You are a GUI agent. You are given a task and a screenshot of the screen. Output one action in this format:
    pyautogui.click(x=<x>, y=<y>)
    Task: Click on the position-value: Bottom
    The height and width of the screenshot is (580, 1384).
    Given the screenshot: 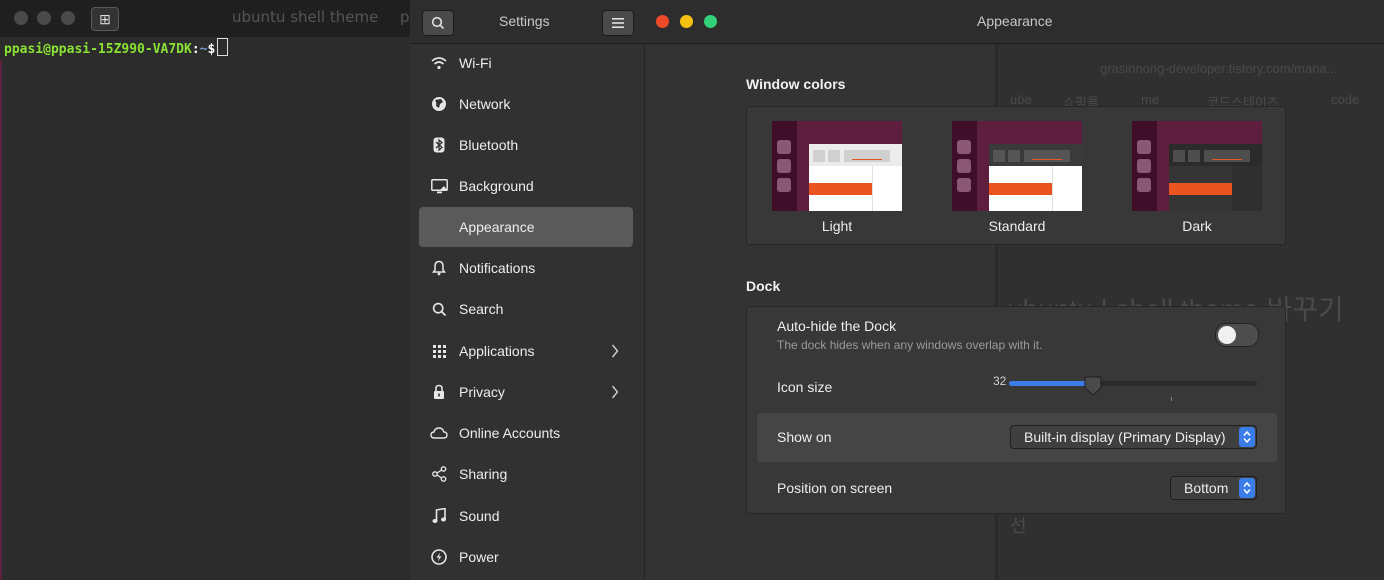 What is the action you would take?
    pyautogui.click(x=1206, y=488)
    